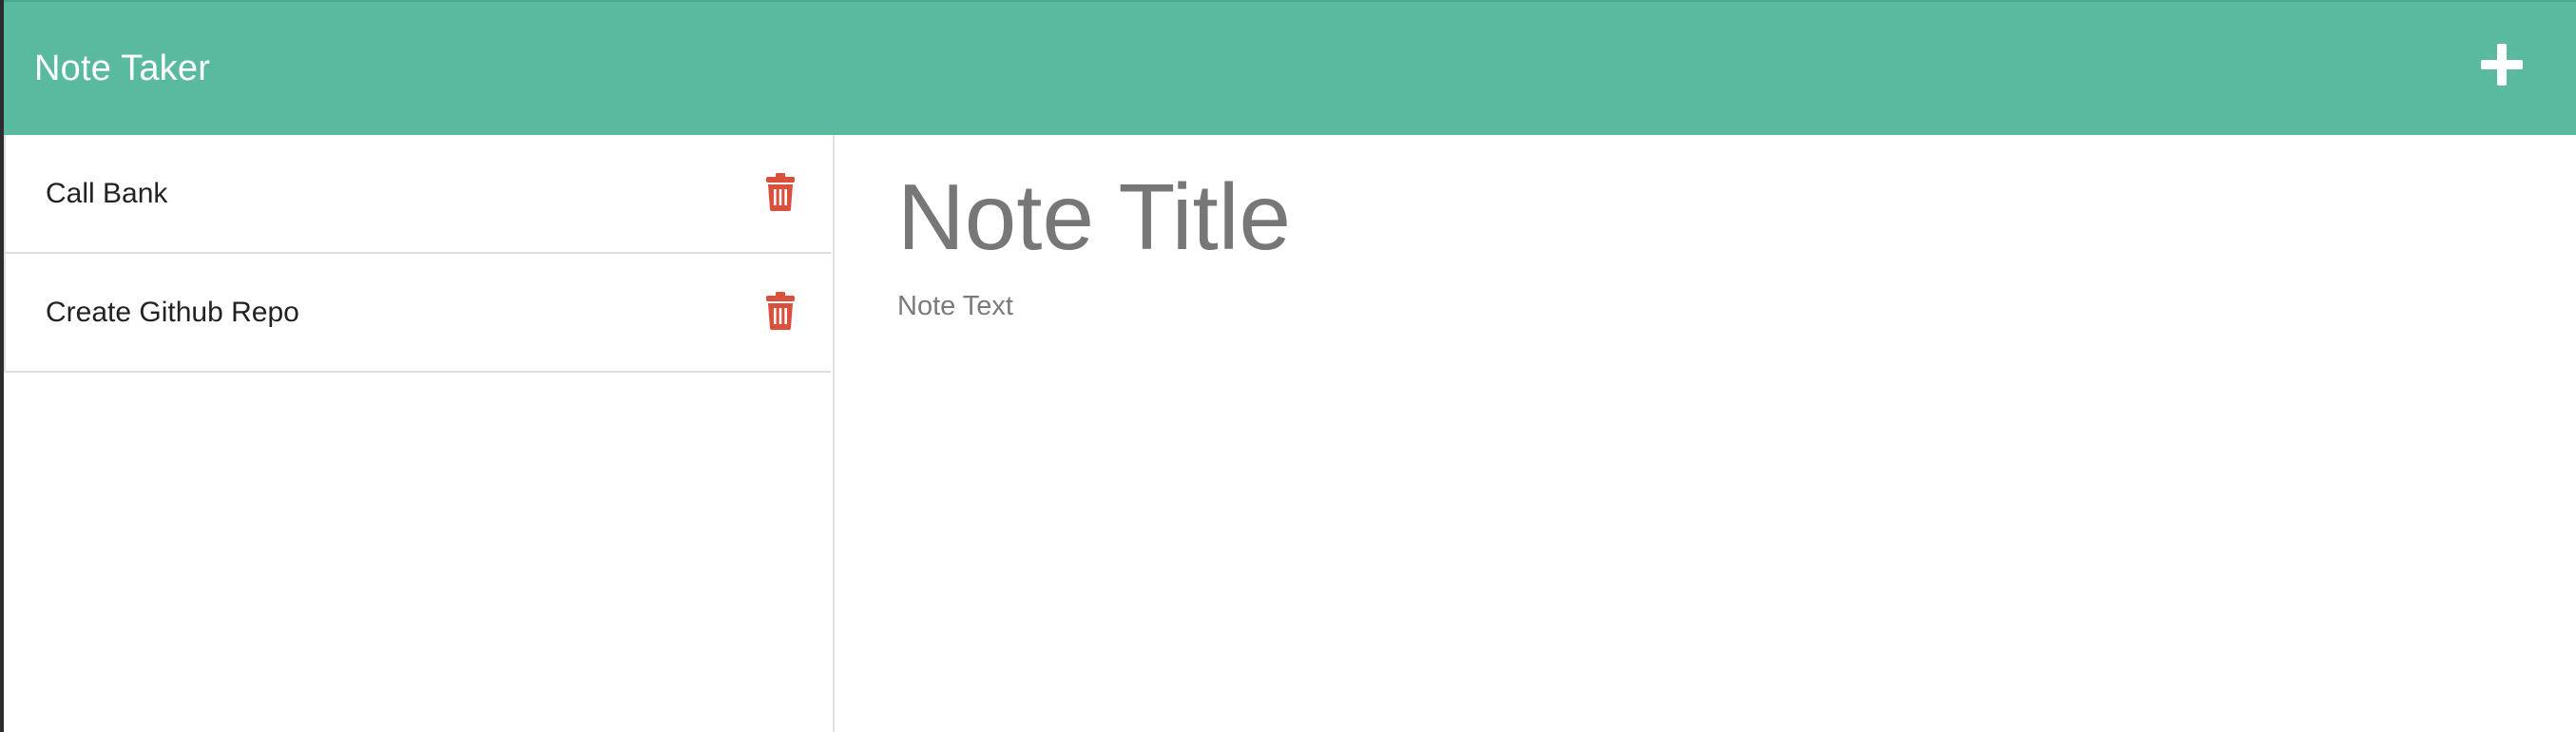 The height and width of the screenshot is (732, 2576). I want to click on note-list: Call Bank Create Github Repo, so click(417, 254).